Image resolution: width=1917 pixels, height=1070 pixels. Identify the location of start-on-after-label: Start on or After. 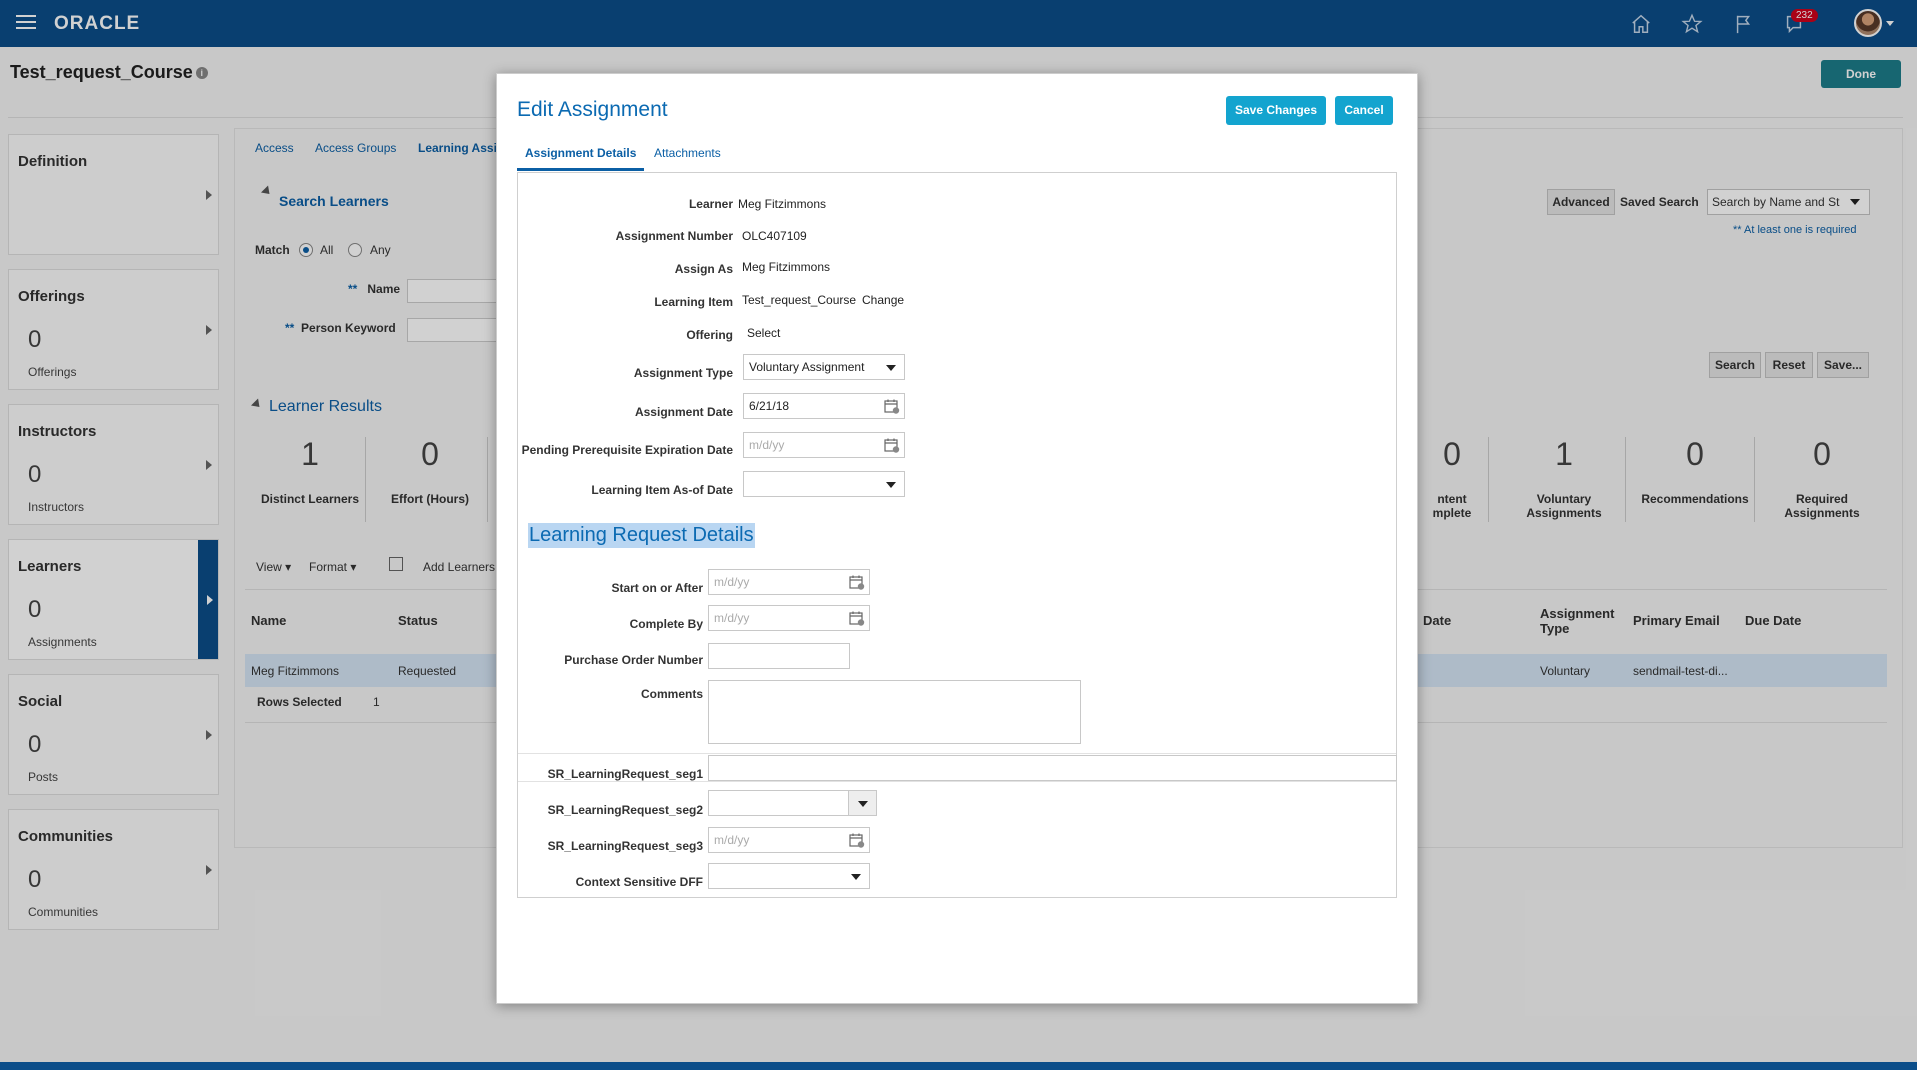
(657, 588).